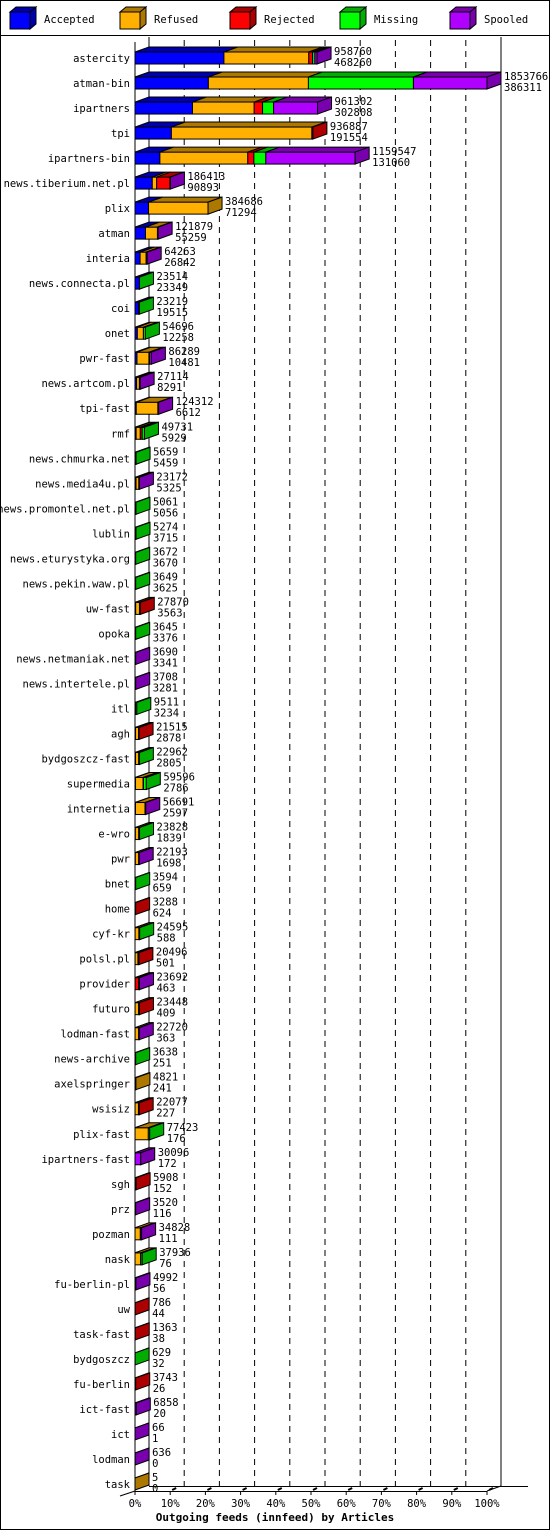 This screenshot has width=550, height=1535. I want to click on row-label: futuro, so click(111, 1010).